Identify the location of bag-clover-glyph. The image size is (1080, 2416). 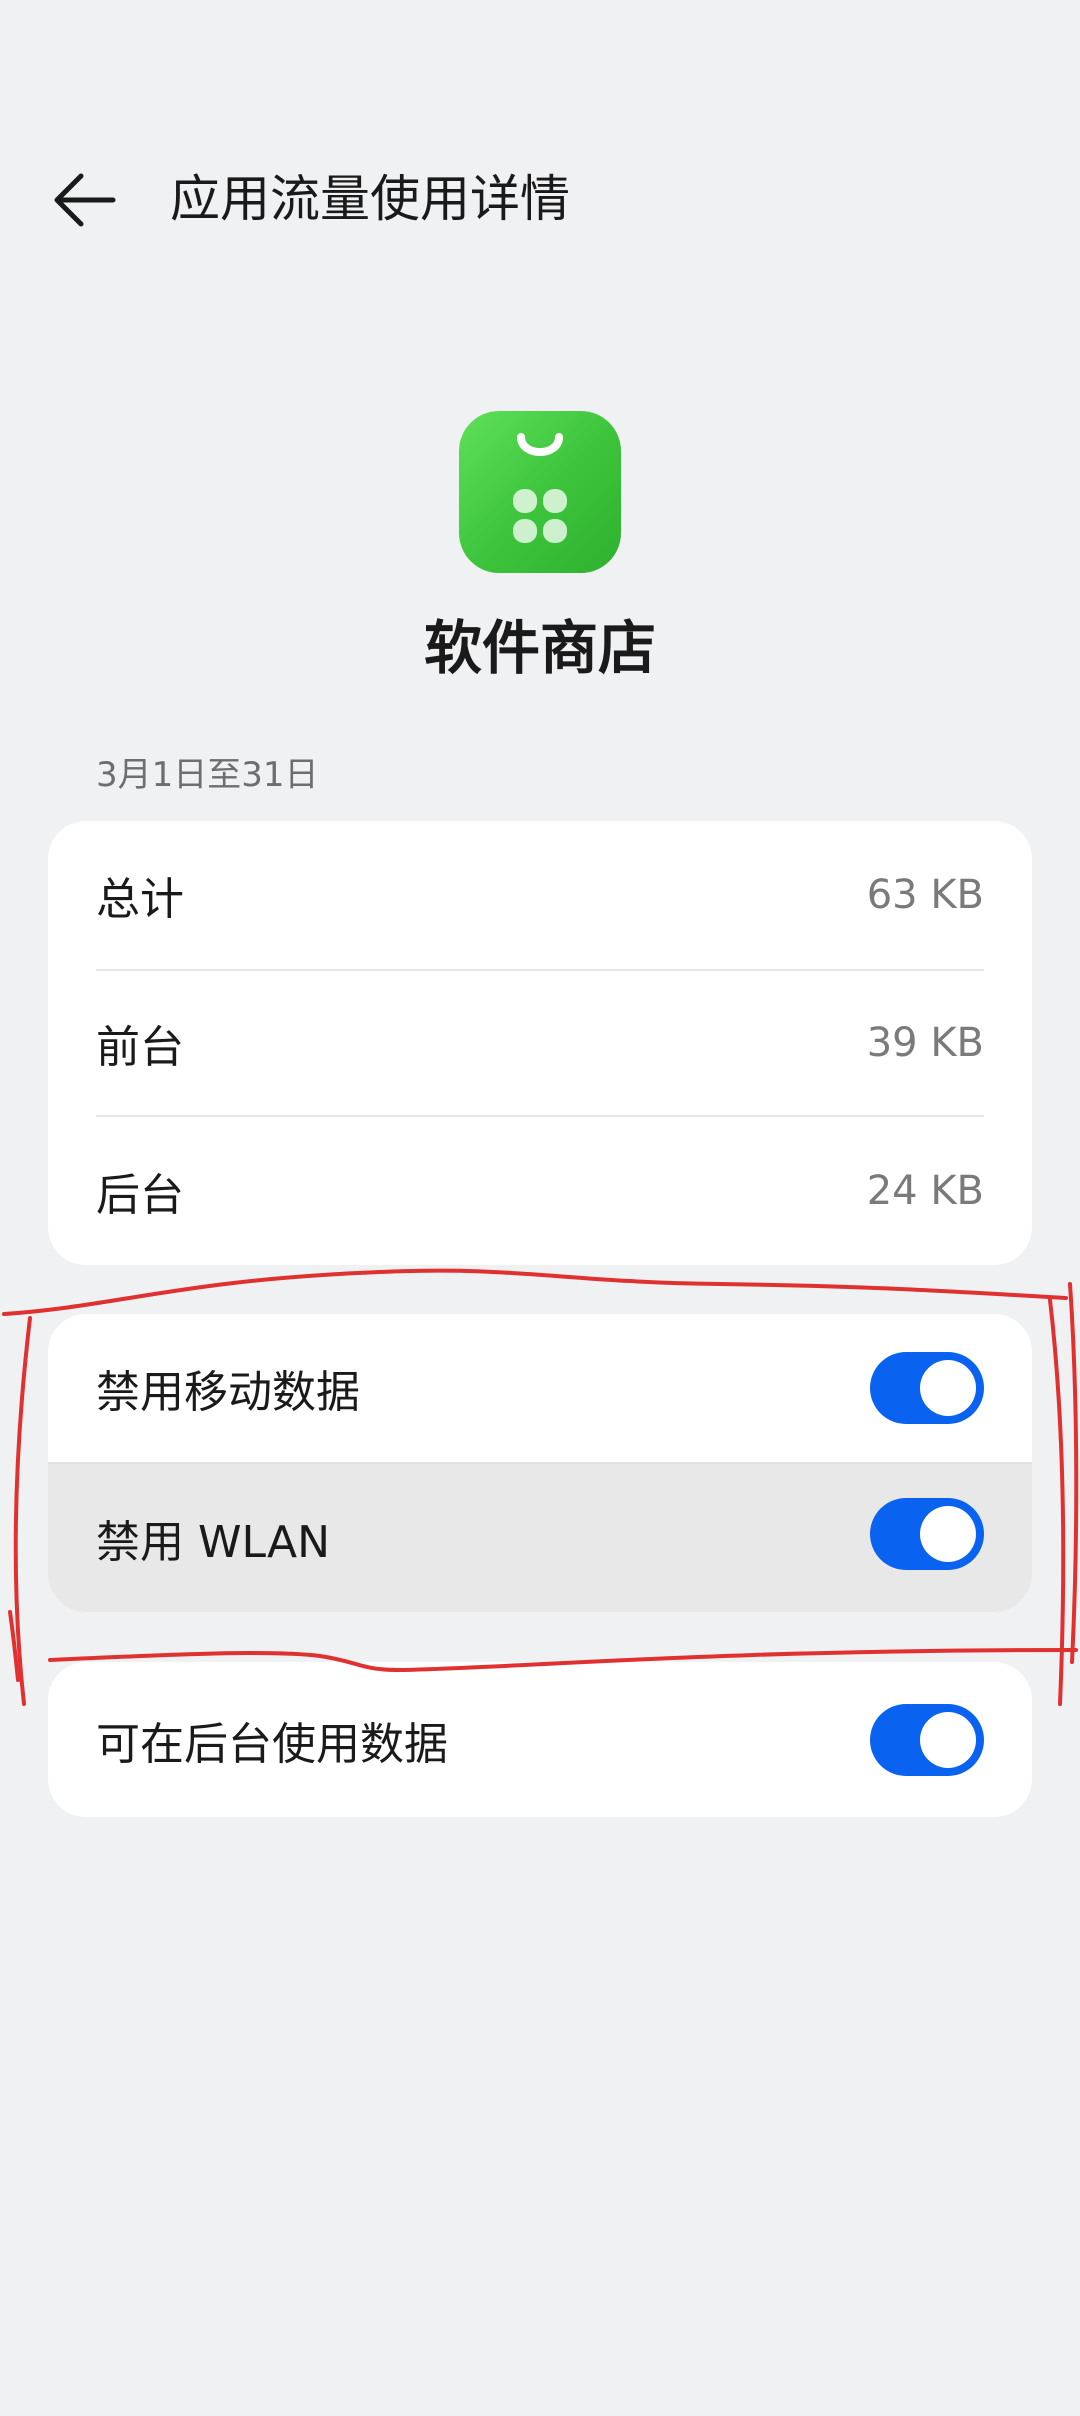
(540, 488).